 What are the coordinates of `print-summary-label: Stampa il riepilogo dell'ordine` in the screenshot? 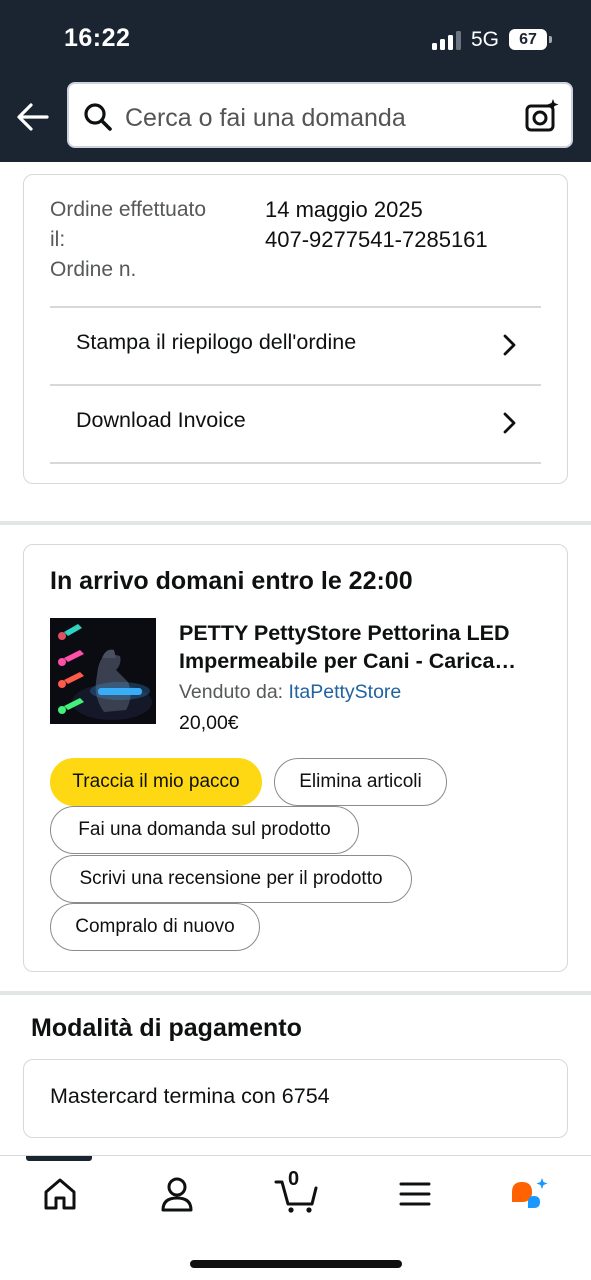 It's located at (216, 342).